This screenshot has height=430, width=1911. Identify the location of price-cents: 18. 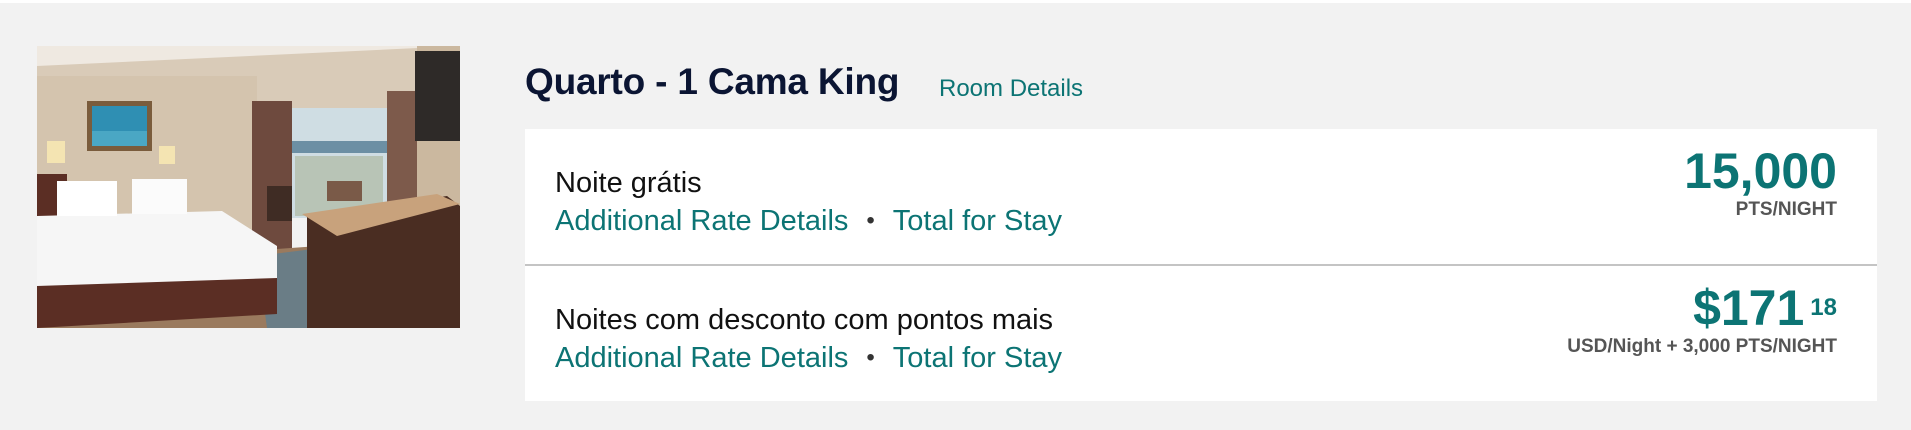
(1823, 307).